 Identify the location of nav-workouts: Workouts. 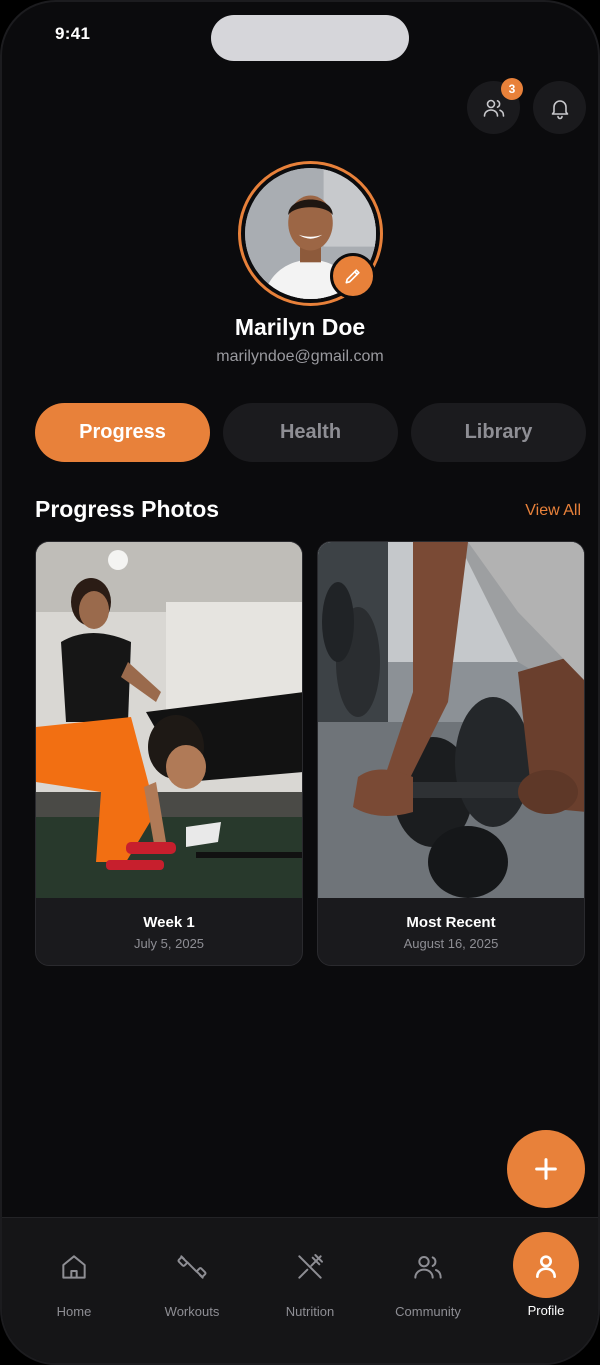
(192, 1273).